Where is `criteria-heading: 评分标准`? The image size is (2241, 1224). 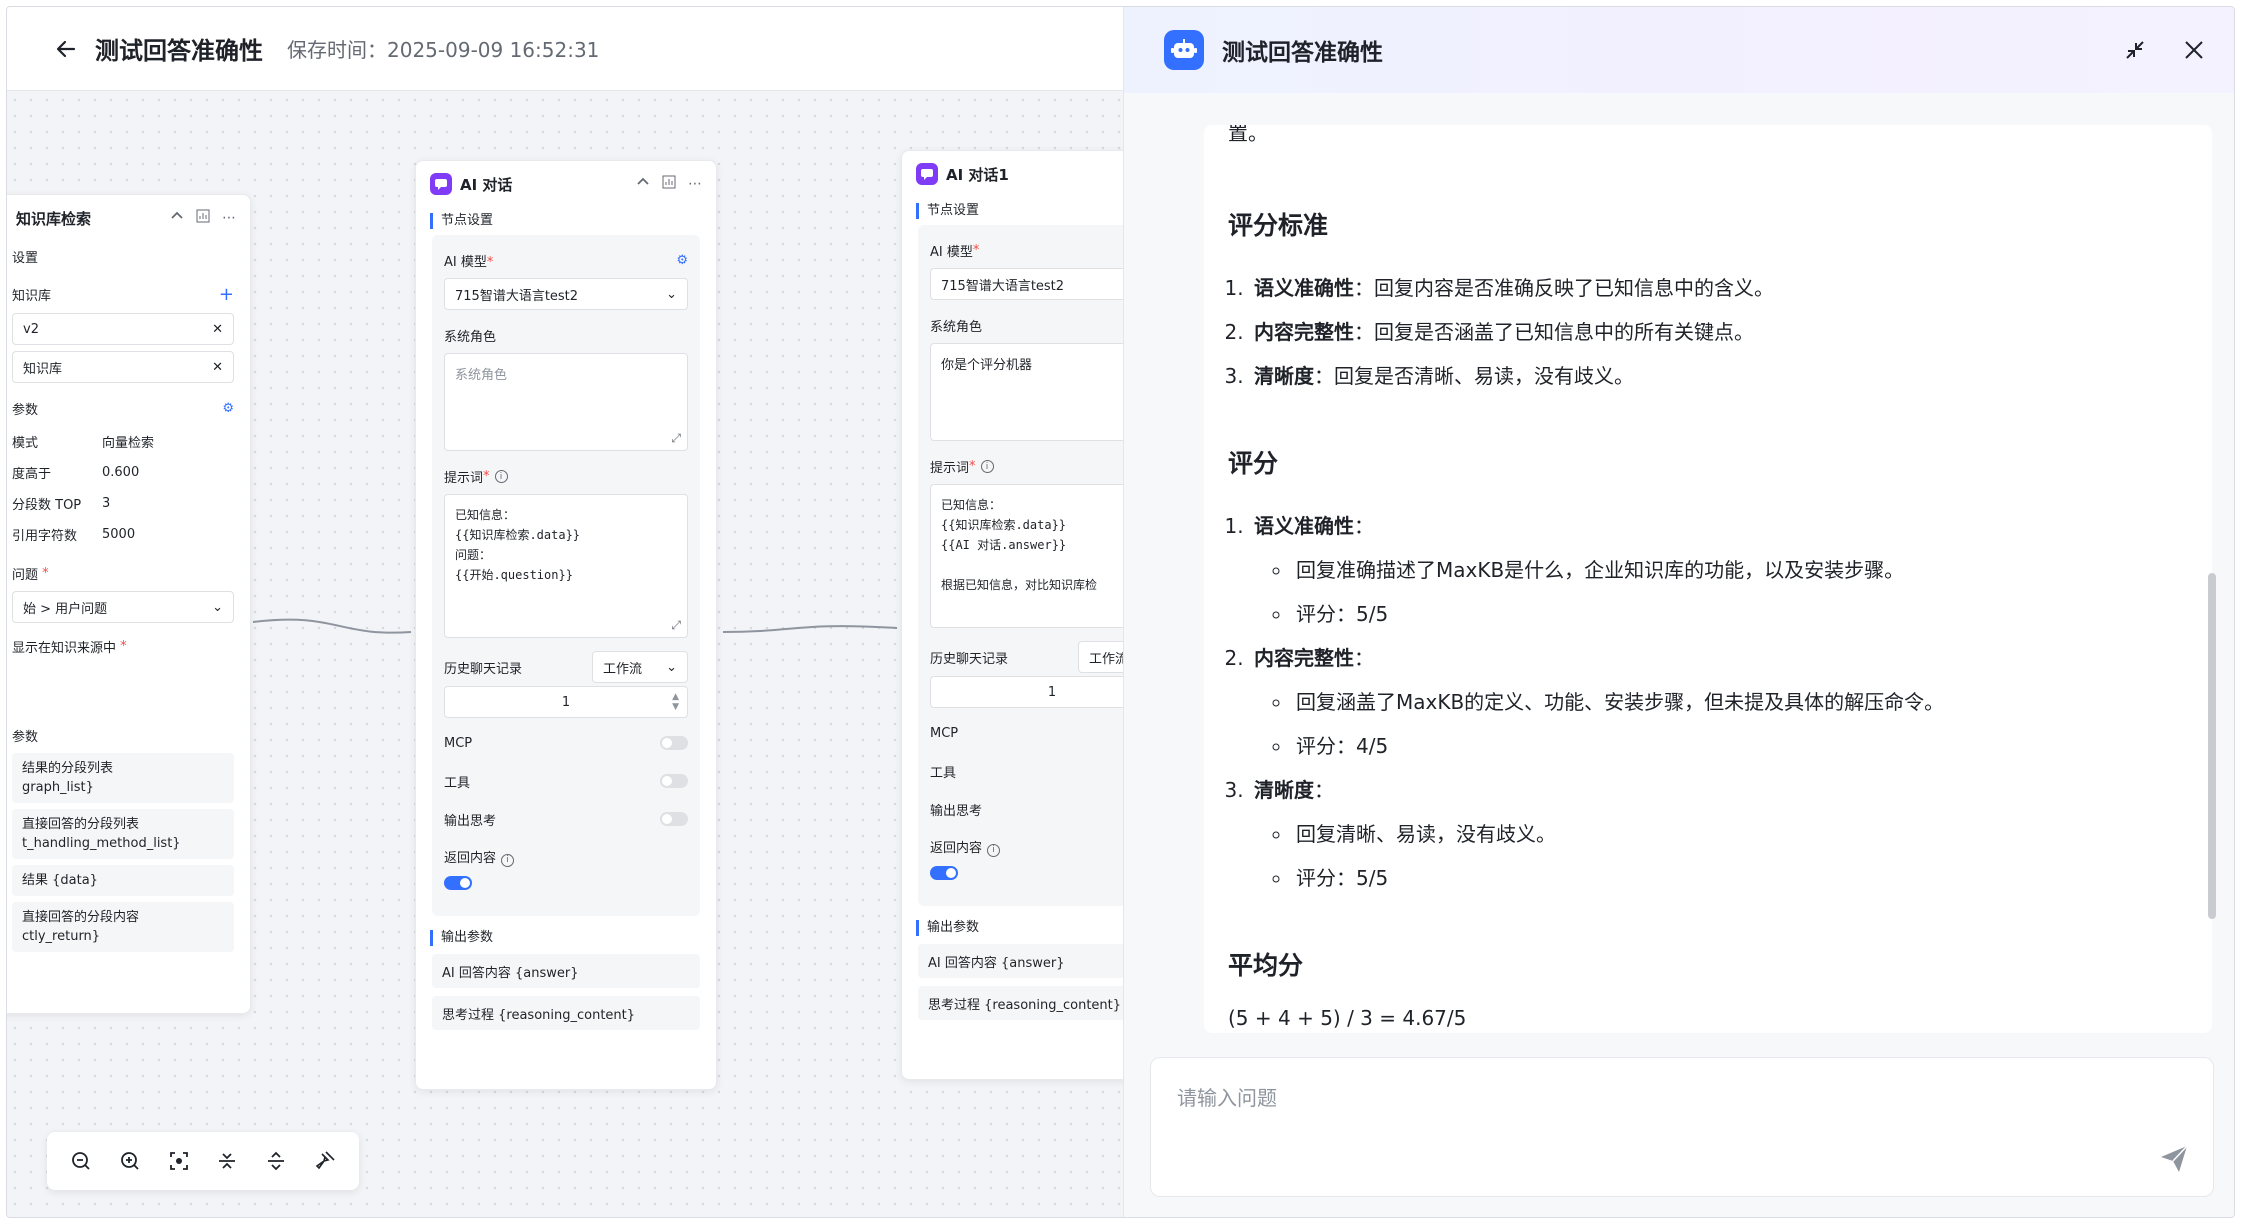 criteria-heading: 评分标准 is located at coordinates (1278, 225).